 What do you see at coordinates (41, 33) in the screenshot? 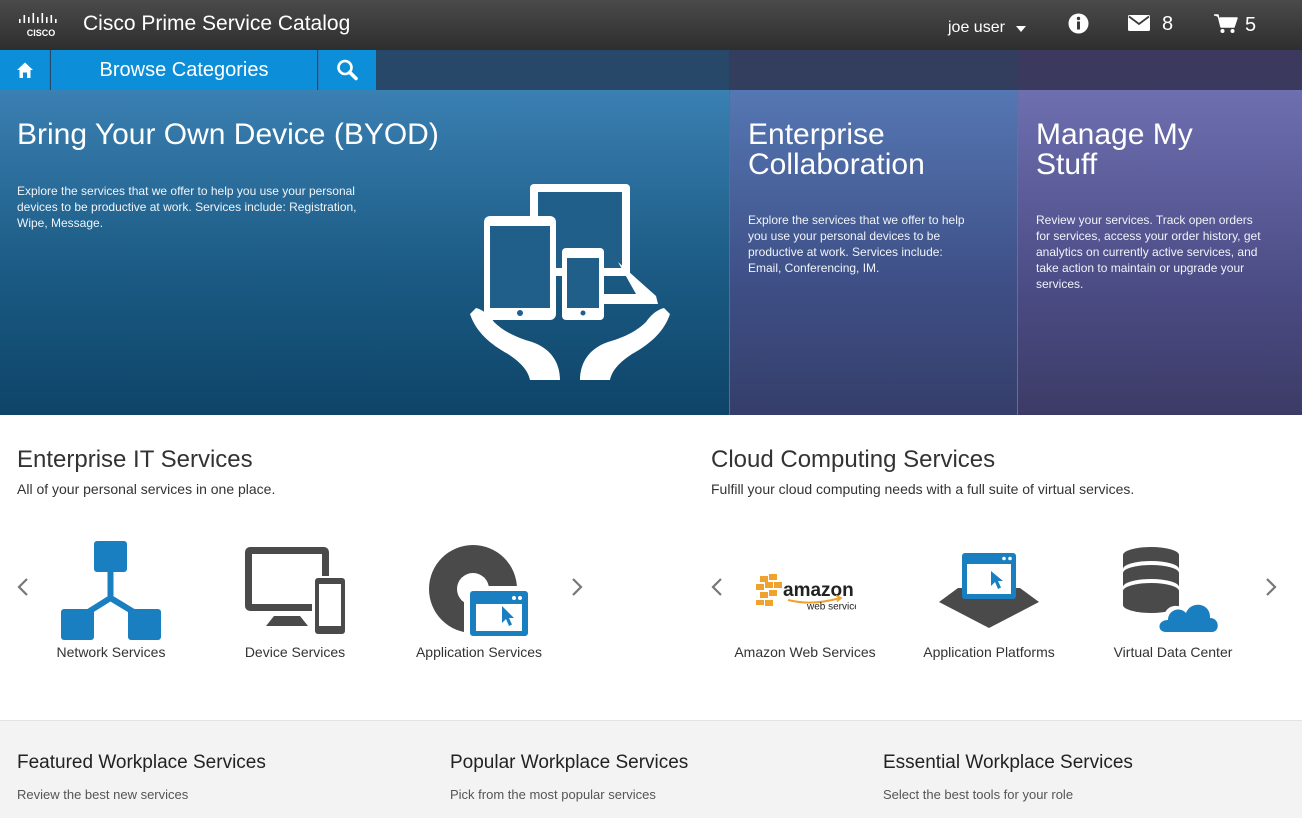
I see `logo-text: CISCO` at bounding box center [41, 33].